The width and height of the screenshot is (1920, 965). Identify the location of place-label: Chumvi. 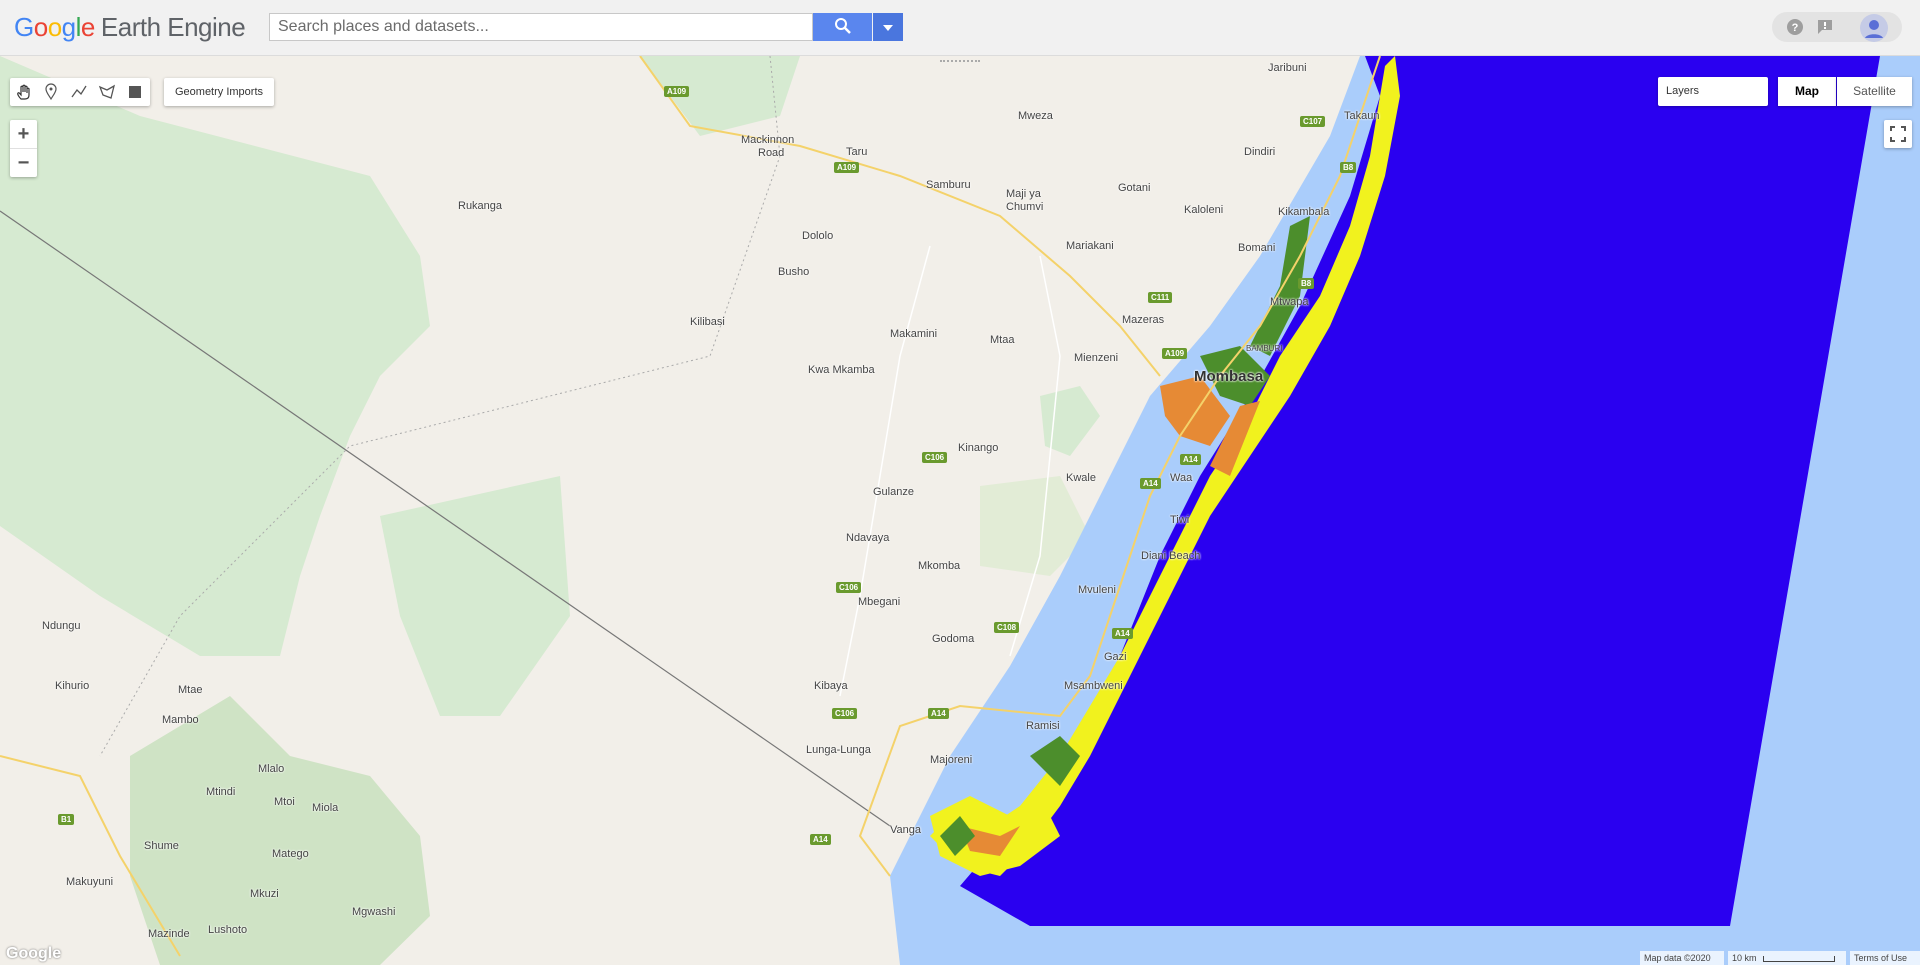
(1025, 207).